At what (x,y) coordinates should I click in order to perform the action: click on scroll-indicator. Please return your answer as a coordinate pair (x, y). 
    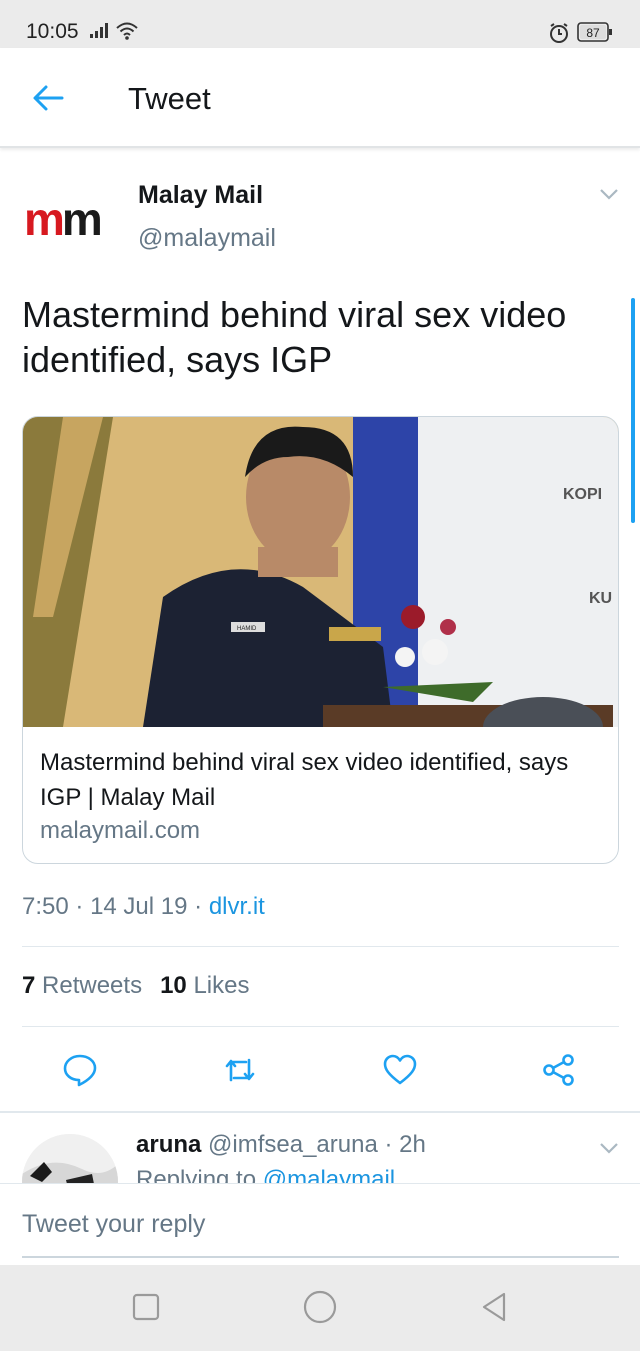
    Looking at the image, I should click on (633, 410).